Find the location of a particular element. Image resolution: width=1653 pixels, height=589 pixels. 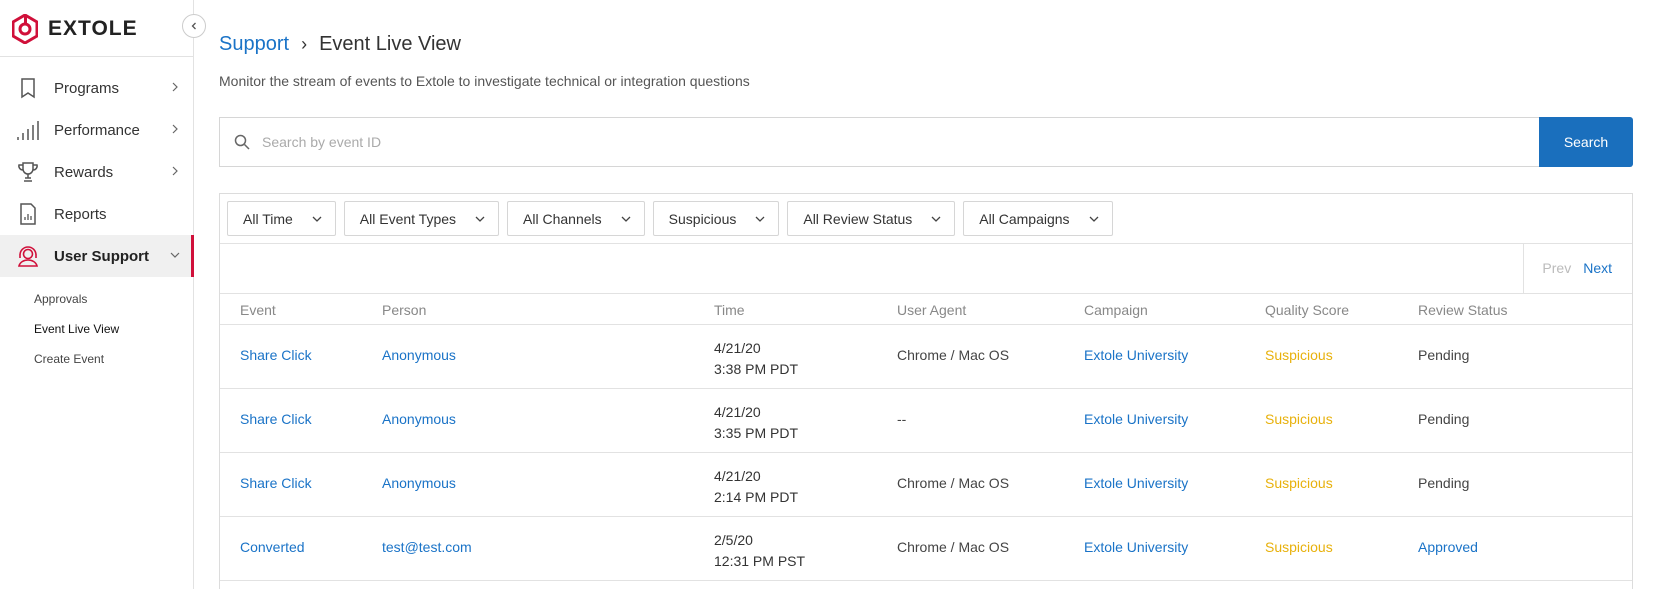

filter-review-status-dropdown: All Review Status is located at coordinates (871, 218).